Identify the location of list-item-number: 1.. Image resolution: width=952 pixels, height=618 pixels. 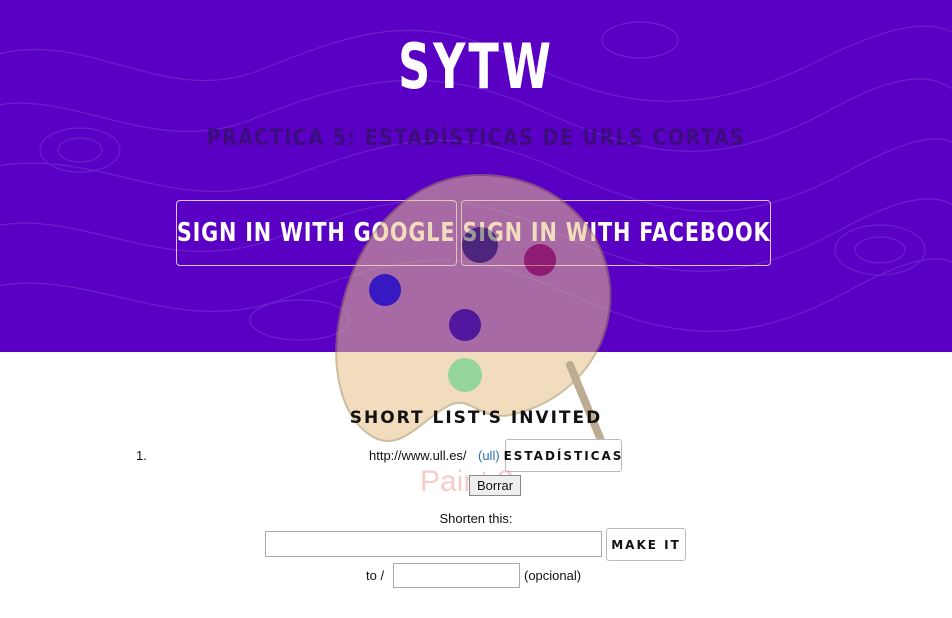
(141, 455).